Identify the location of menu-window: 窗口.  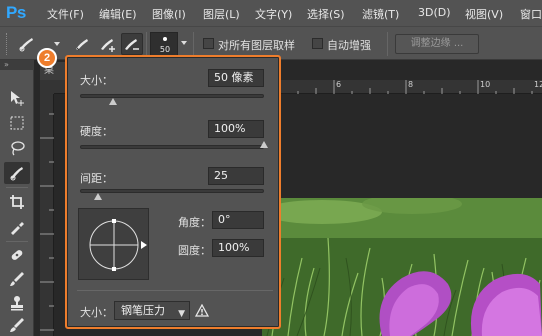
(531, 14).